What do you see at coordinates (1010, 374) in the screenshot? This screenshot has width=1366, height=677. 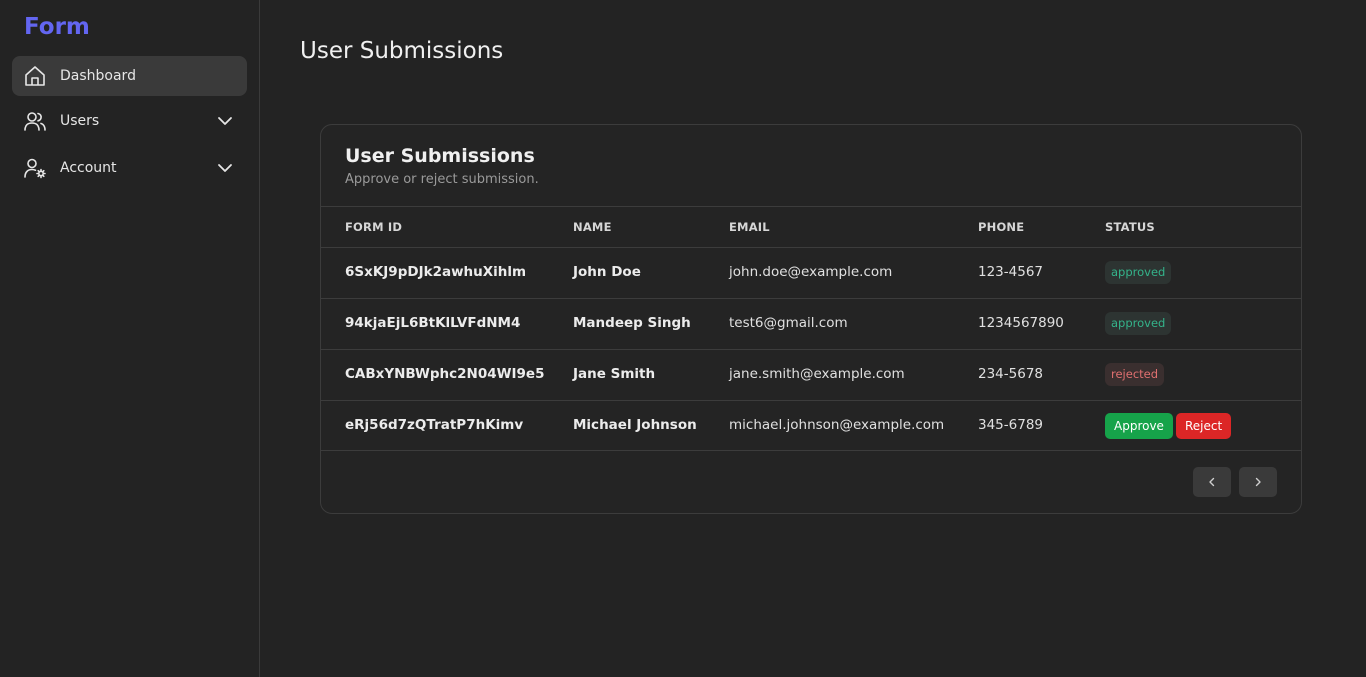 I see `phone-cell: 234-5678` at bounding box center [1010, 374].